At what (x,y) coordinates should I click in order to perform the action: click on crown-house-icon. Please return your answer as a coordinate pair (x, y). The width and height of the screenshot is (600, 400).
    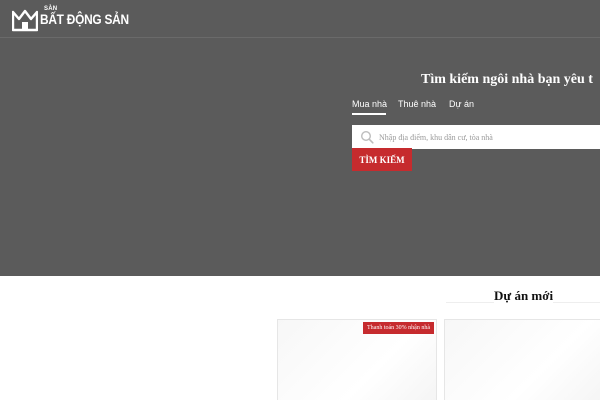
    Looking at the image, I should click on (25, 20).